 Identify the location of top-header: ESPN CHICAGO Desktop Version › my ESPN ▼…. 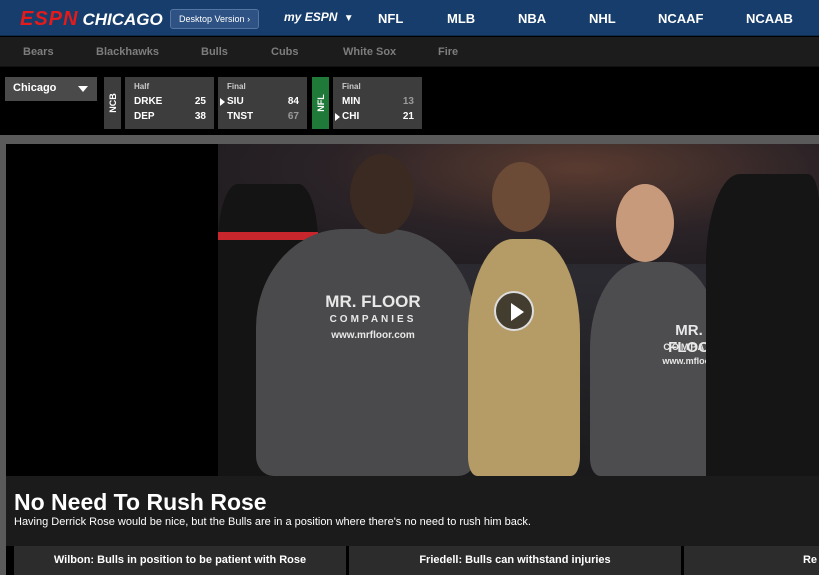
(409, 18).